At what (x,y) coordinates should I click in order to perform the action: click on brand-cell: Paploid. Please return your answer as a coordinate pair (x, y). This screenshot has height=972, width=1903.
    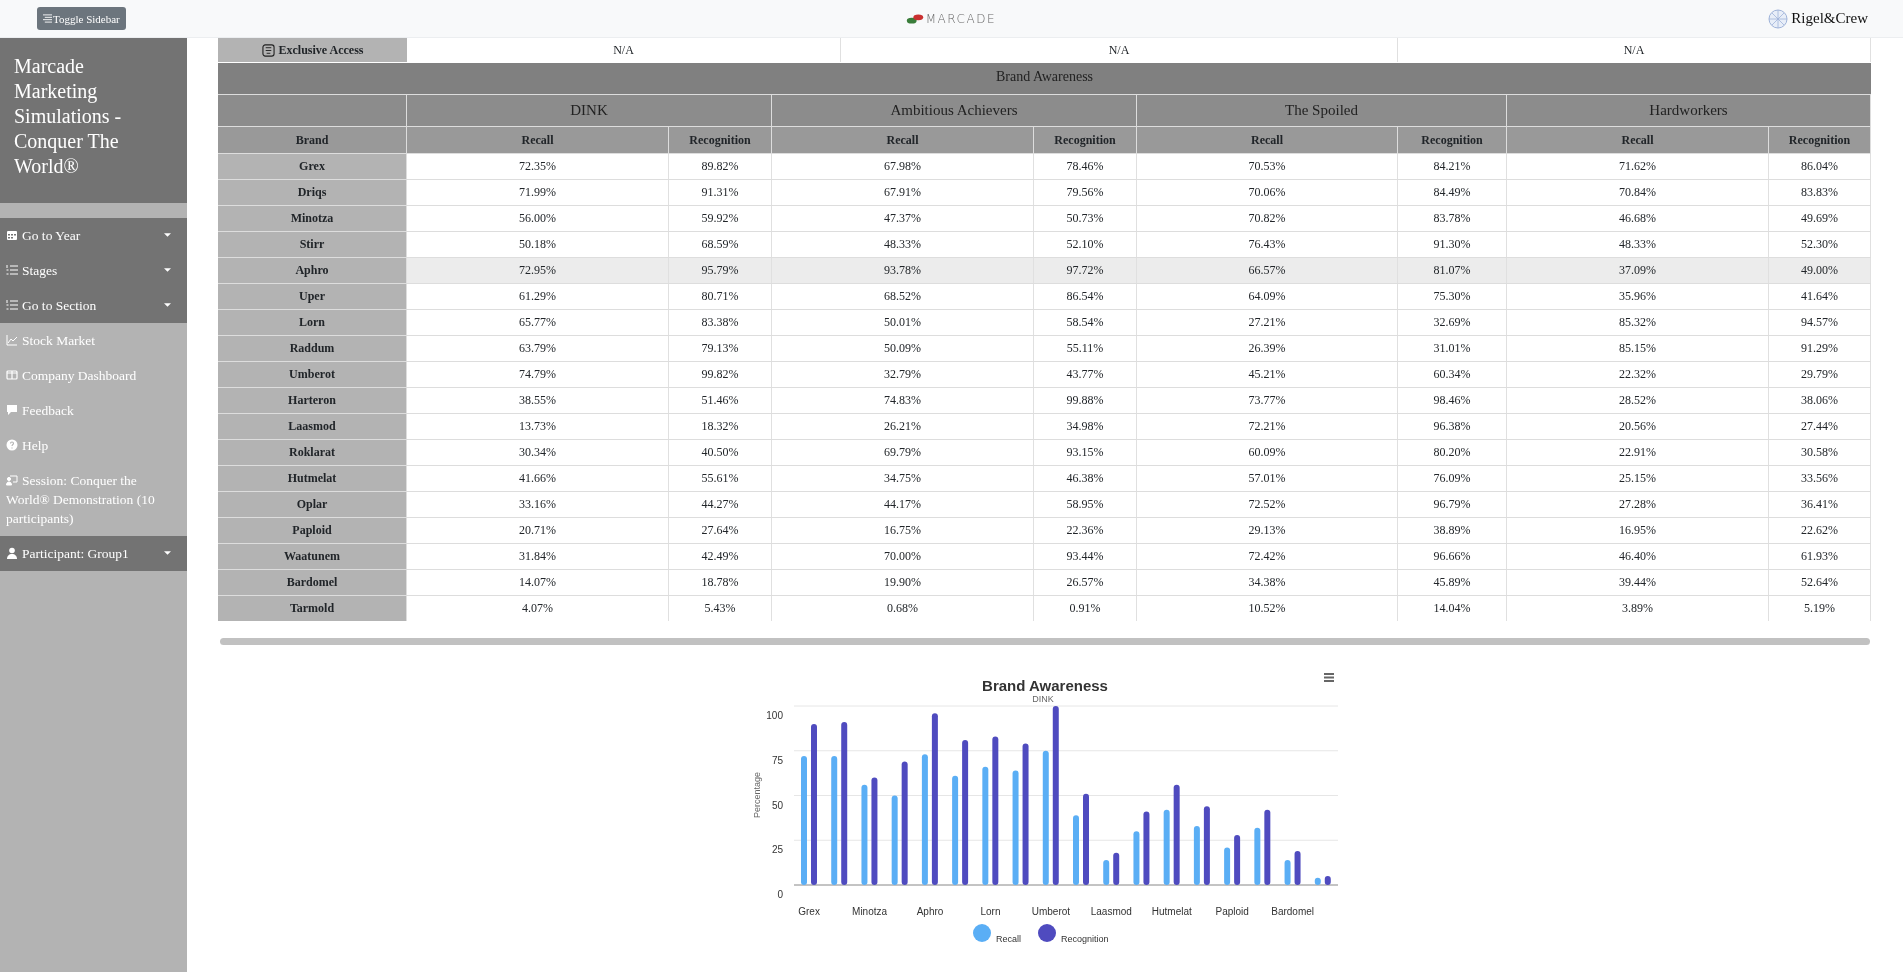
    Looking at the image, I should click on (312, 530).